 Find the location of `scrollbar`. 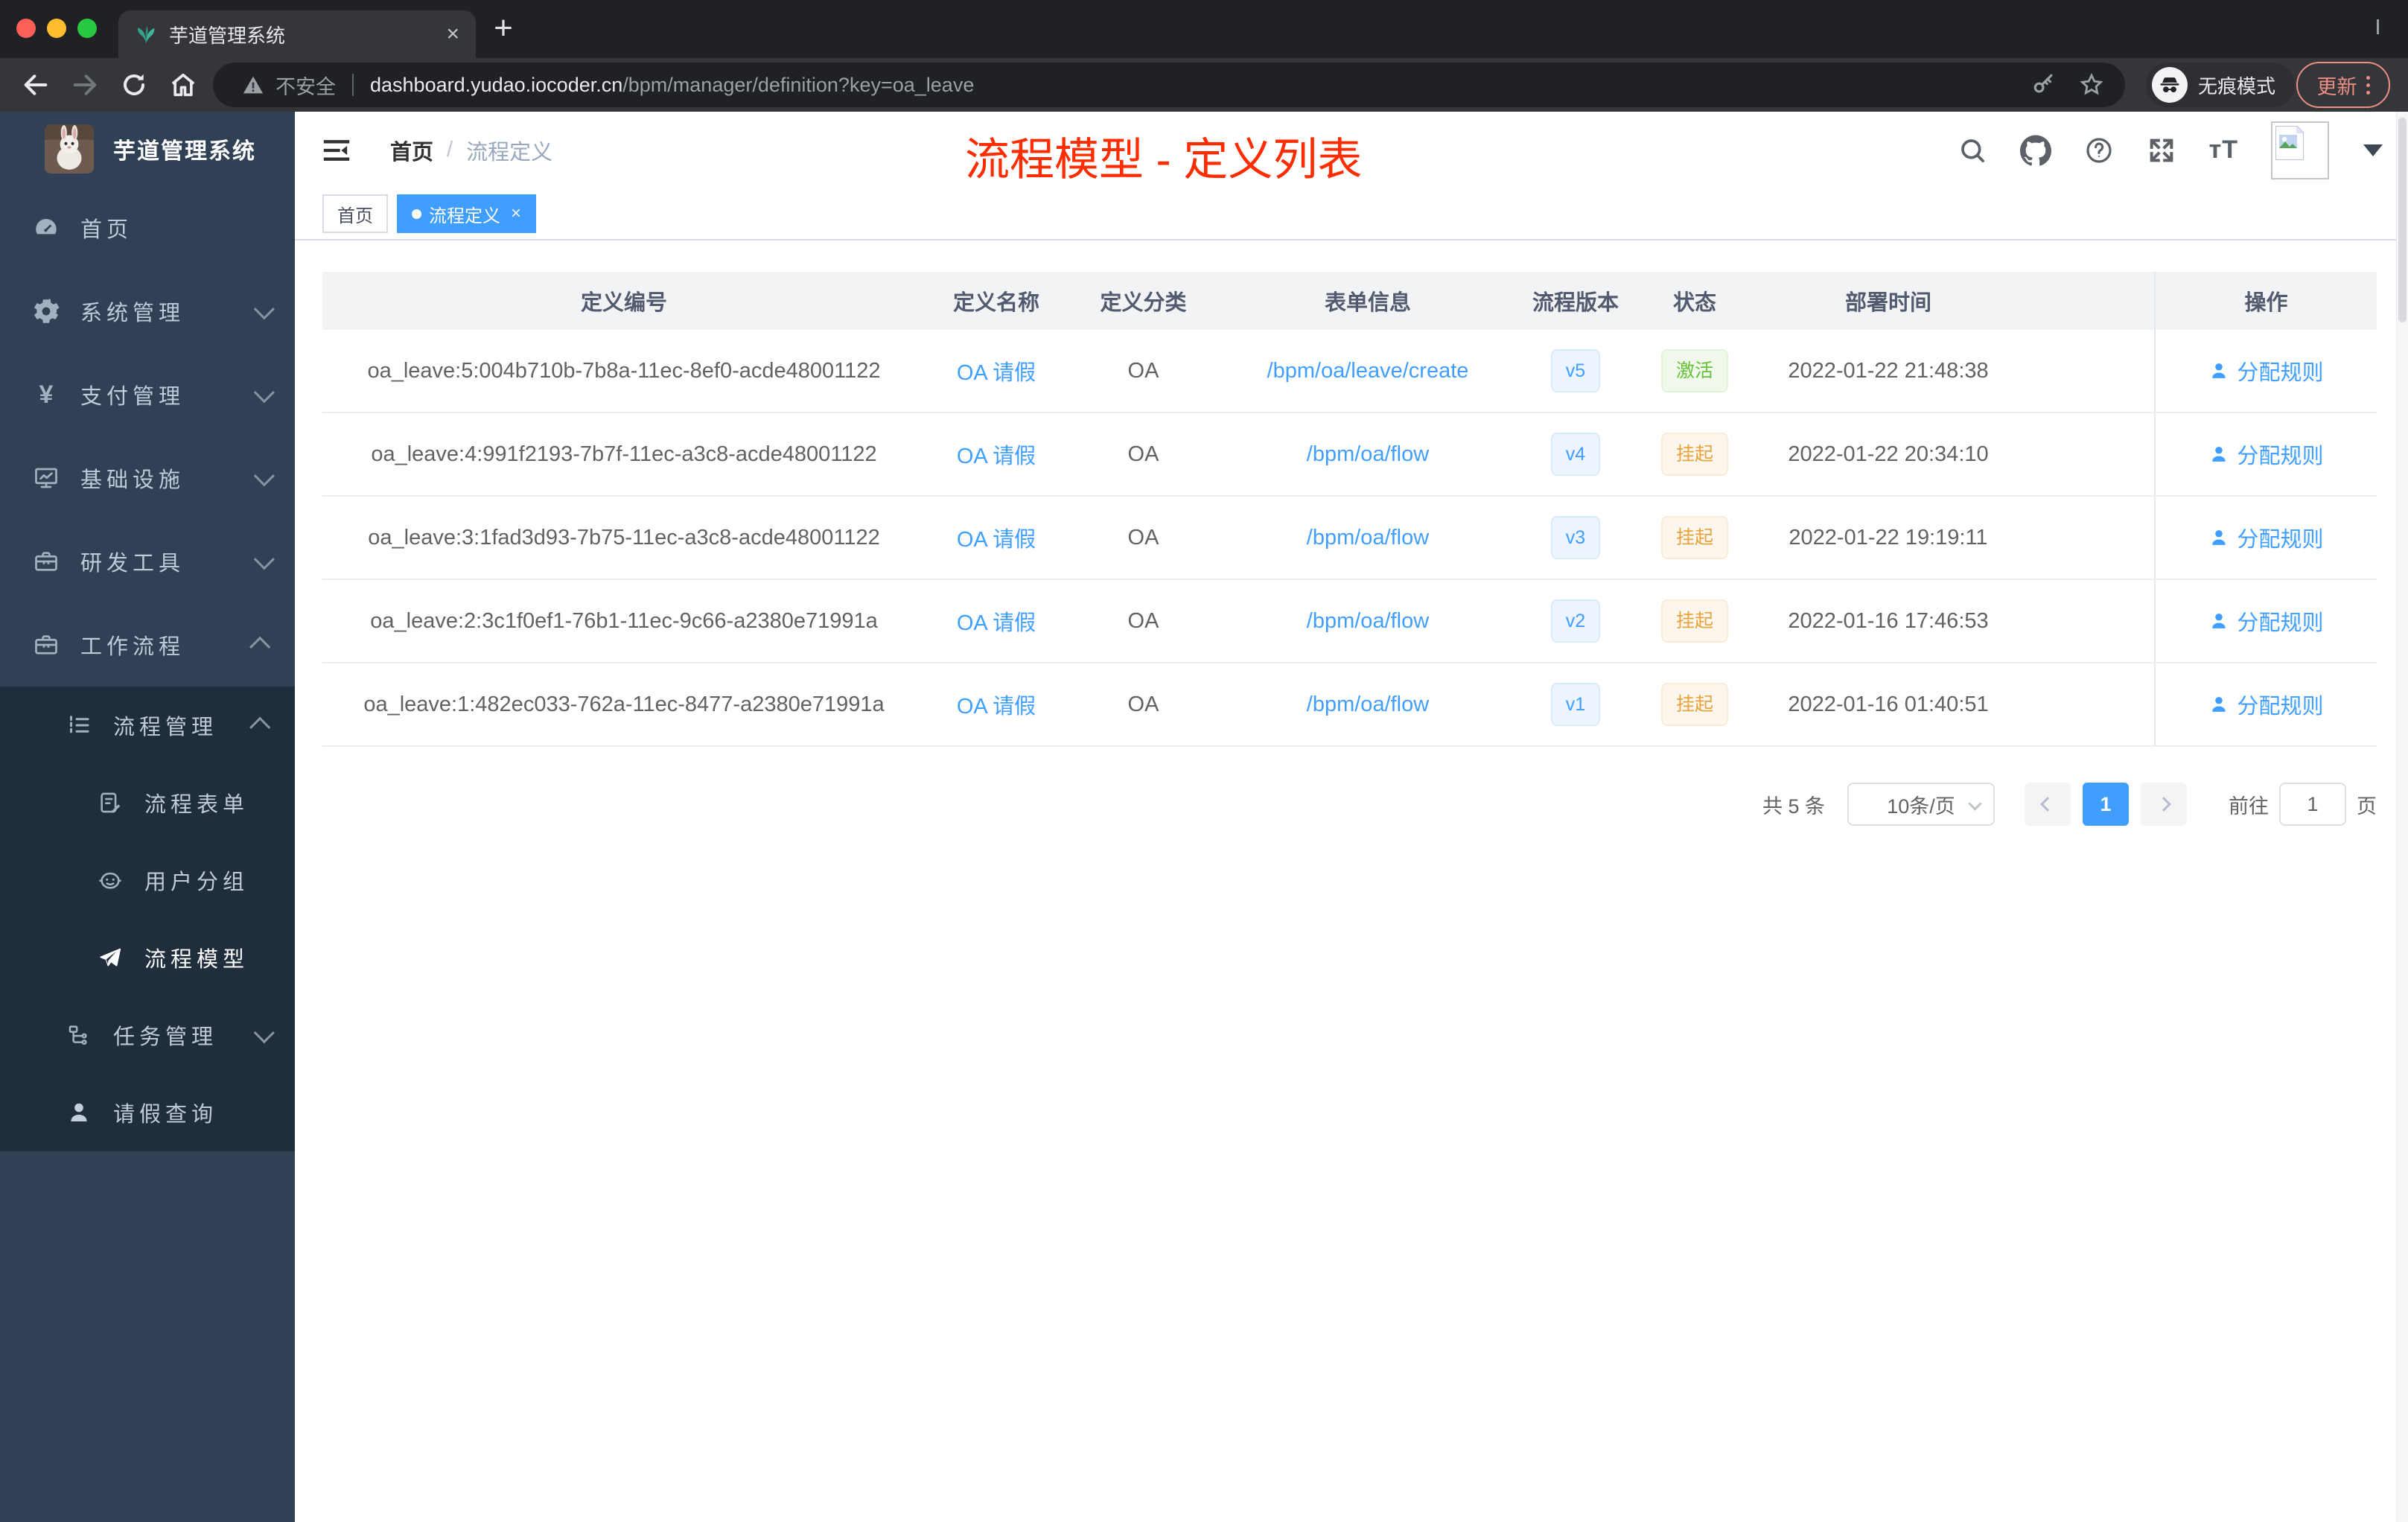

scrollbar is located at coordinates (2402, 817).